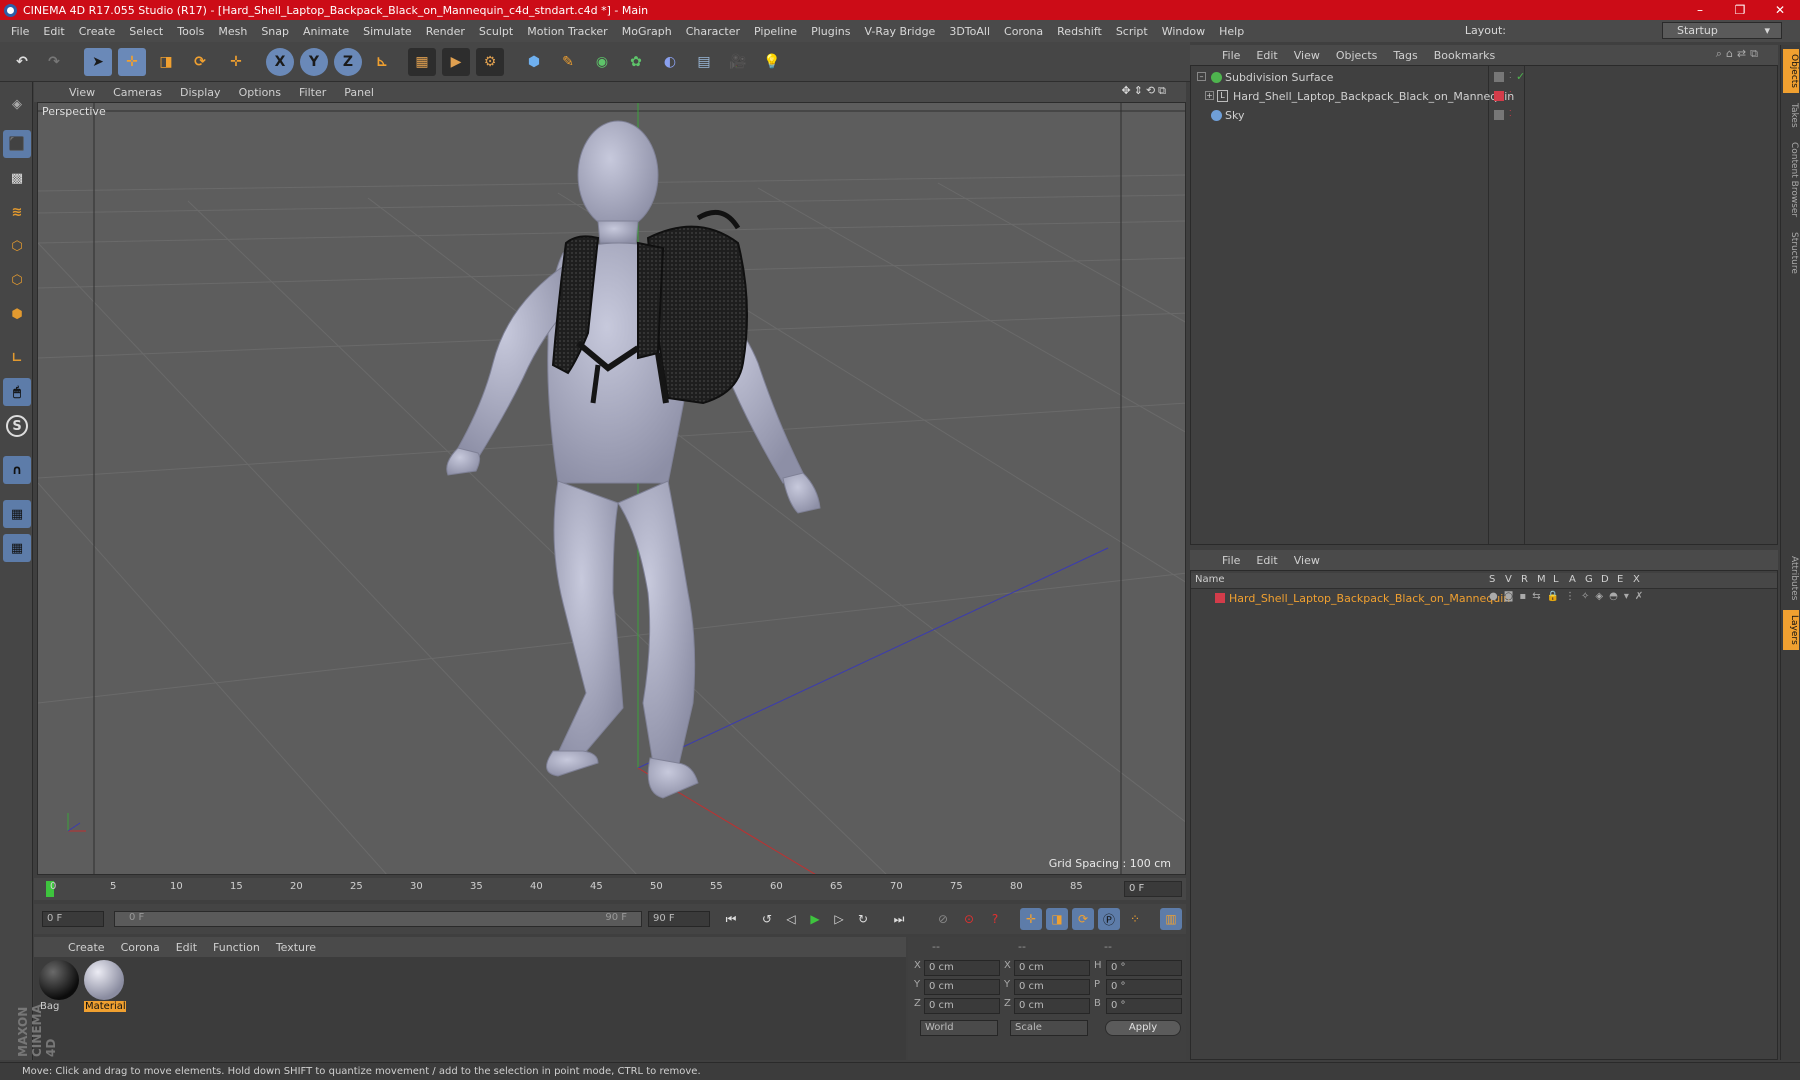  I want to click on model-mode-button: ⬛, so click(17, 144).